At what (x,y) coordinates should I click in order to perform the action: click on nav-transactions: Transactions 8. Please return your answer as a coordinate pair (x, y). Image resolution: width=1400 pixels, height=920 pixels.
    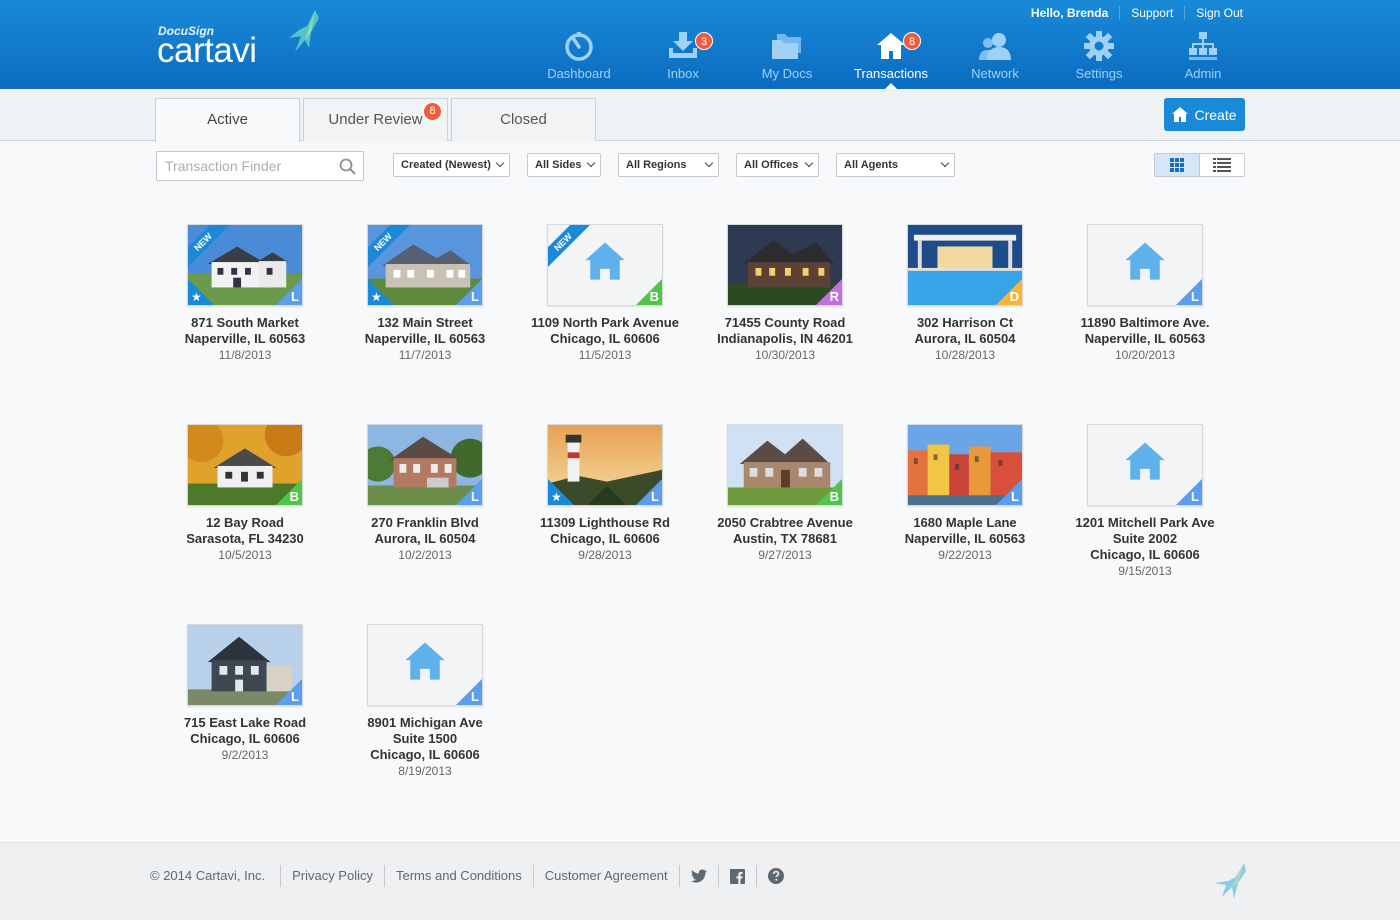
    Looking at the image, I should click on (891, 59).